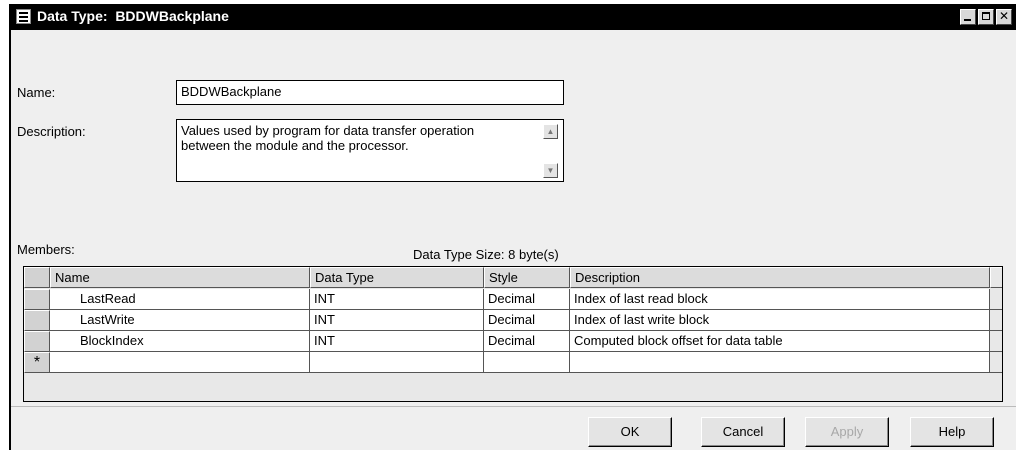 The width and height of the screenshot is (1016, 450). Describe the element at coordinates (513, 406) in the screenshot. I see `divider` at that location.